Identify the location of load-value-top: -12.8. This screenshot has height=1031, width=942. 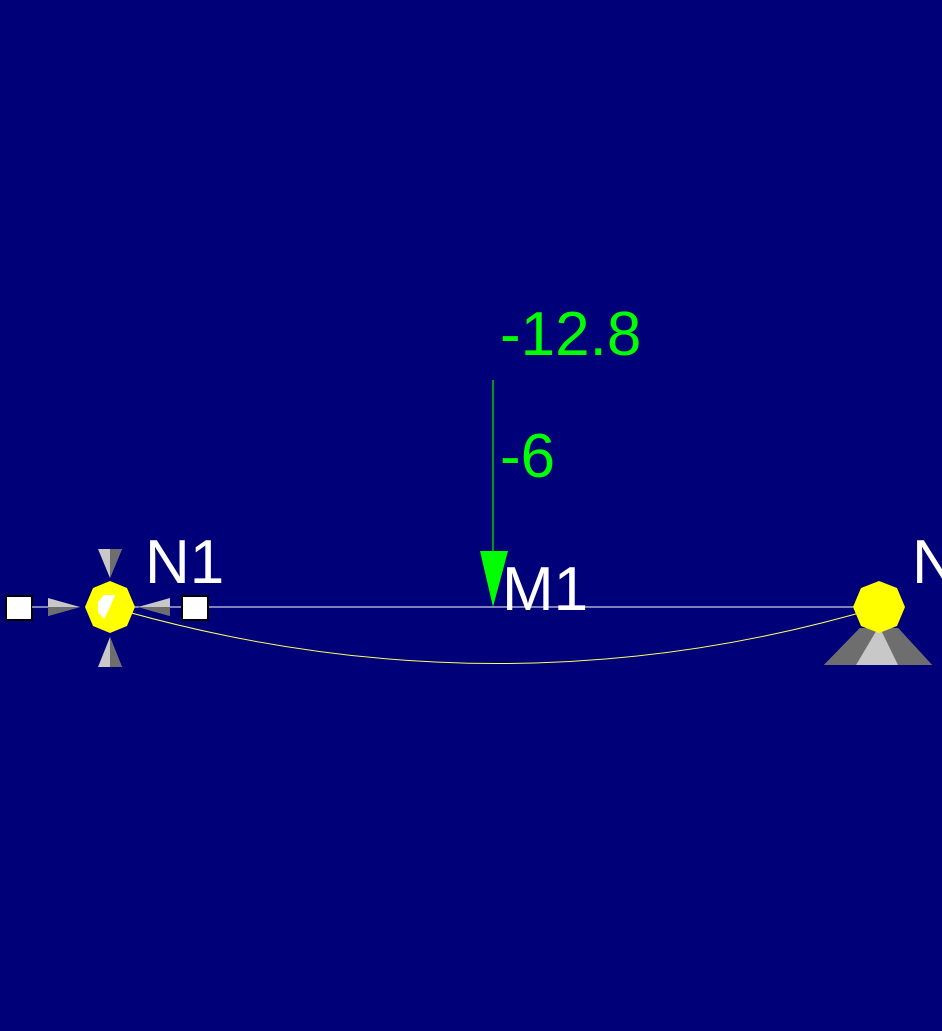
(570, 334).